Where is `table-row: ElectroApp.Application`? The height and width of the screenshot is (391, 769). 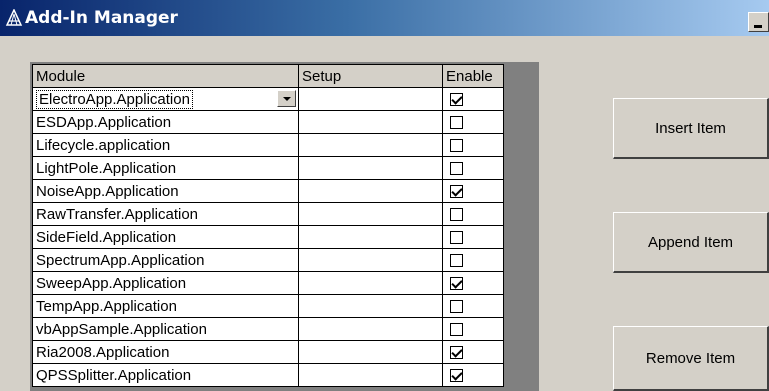
table-row: ElectroApp.Application is located at coordinates (268, 99).